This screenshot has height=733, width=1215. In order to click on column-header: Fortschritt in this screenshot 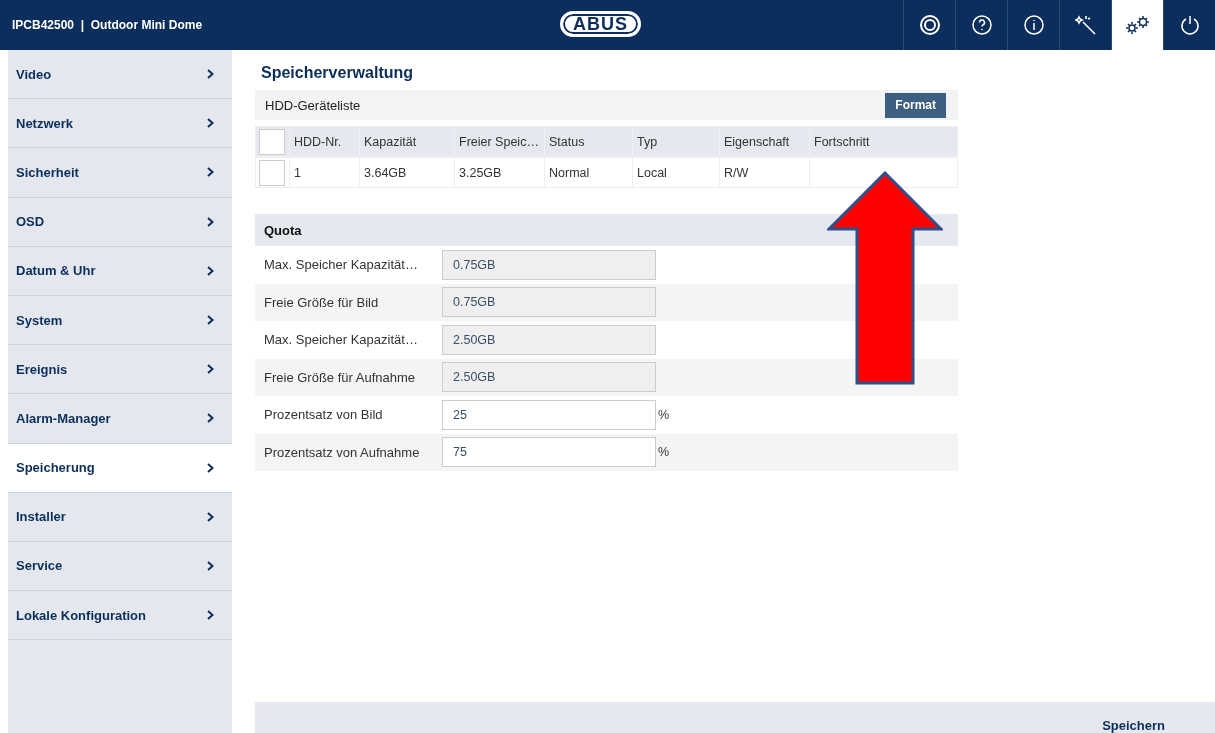, I will do `click(884, 141)`.